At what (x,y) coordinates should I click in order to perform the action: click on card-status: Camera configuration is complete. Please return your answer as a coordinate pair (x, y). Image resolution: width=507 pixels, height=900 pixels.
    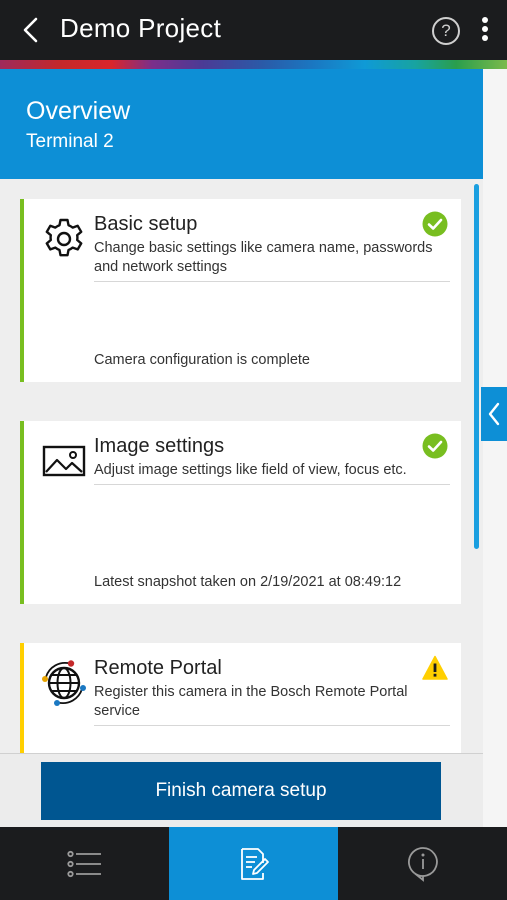
    Looking at the image, I should click on (202, 360).